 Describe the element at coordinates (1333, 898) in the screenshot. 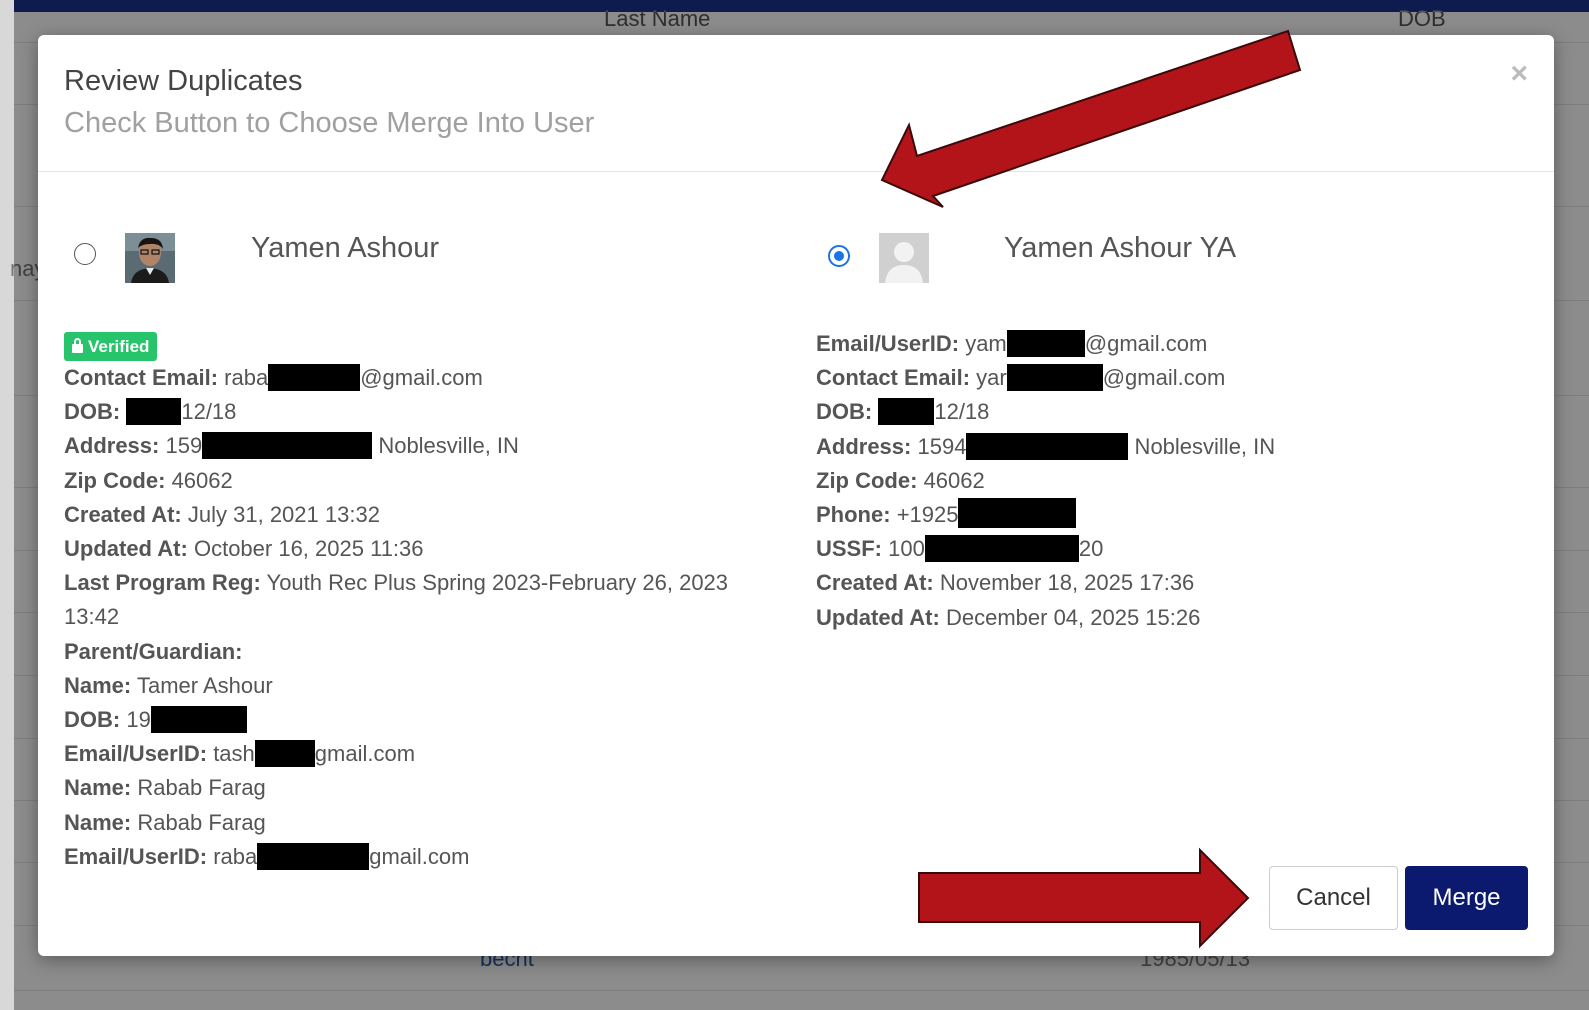

I see `cancel-button: Cancel` at that location.